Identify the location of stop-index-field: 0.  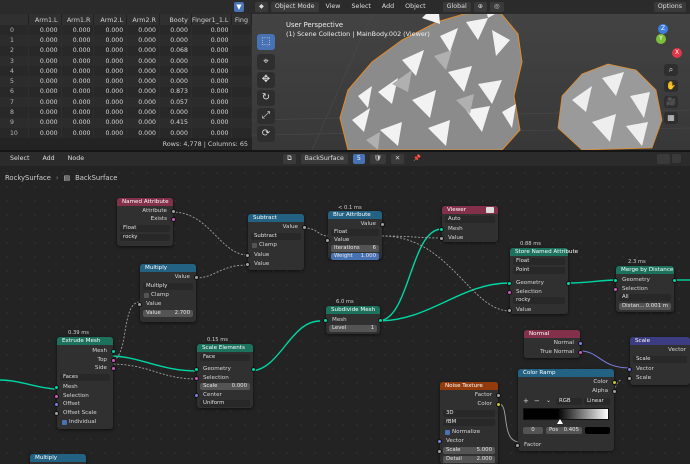
(533, 430).